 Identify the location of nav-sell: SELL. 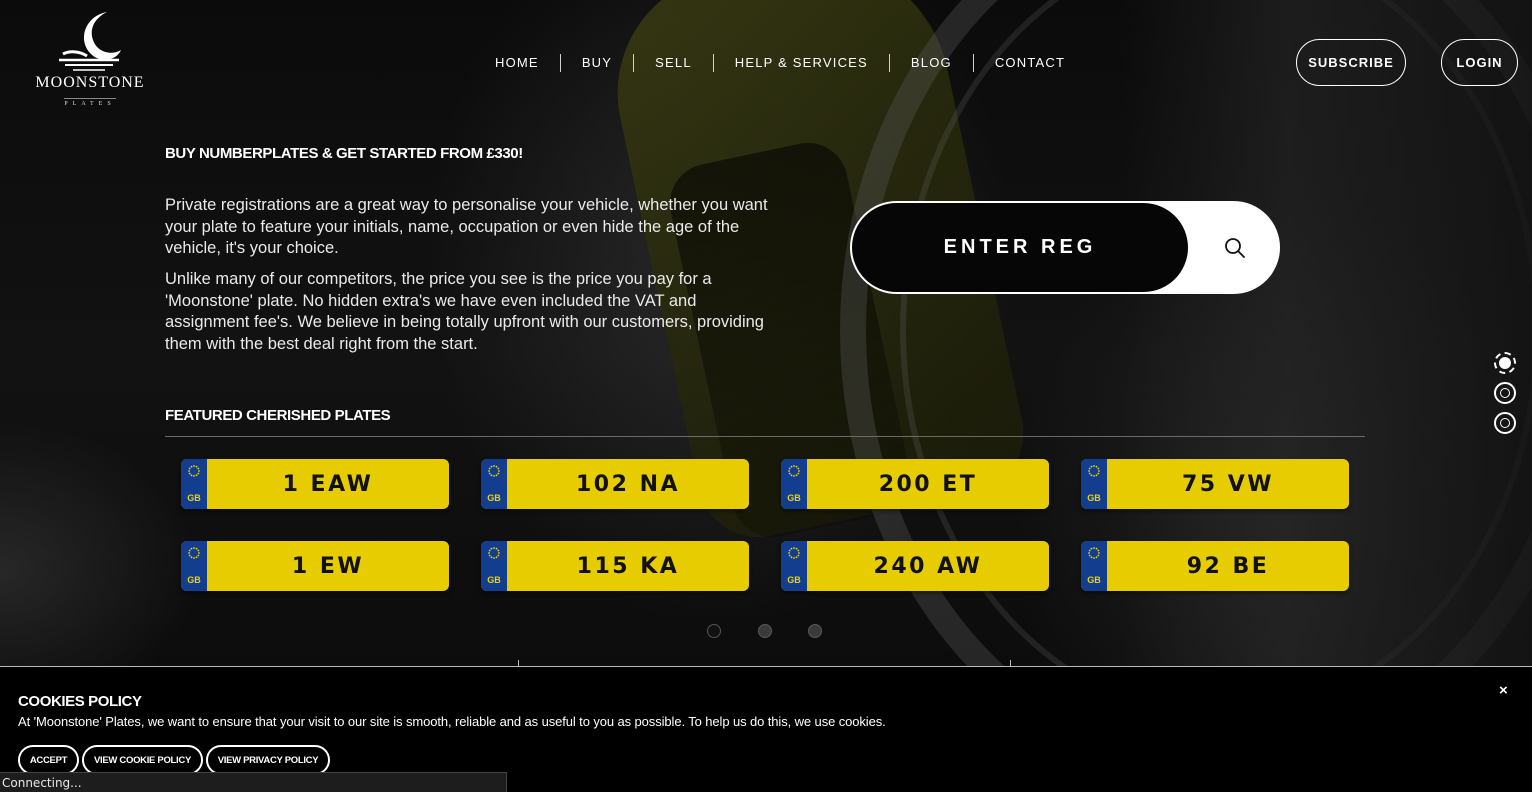
(674, 63).